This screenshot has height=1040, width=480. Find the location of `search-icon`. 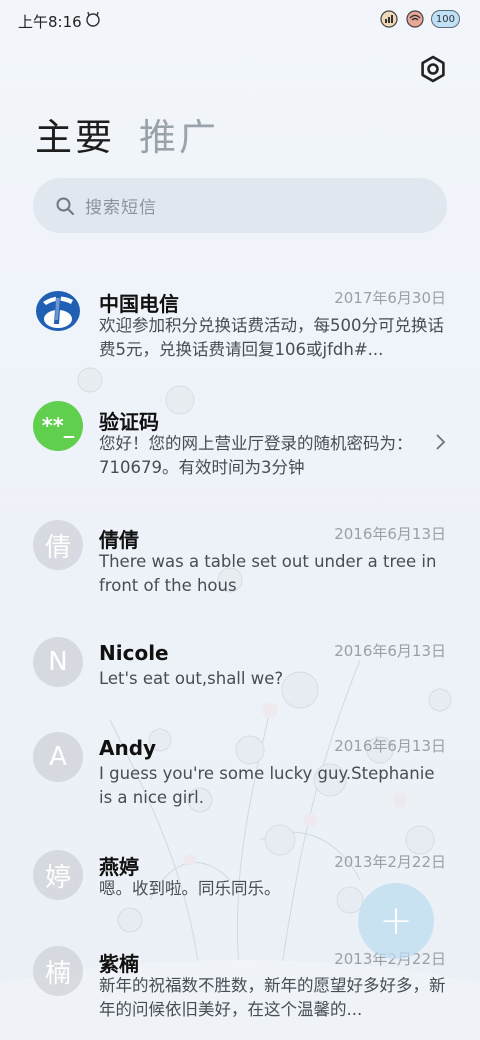

search-icon is located at coordinates (65, 206).